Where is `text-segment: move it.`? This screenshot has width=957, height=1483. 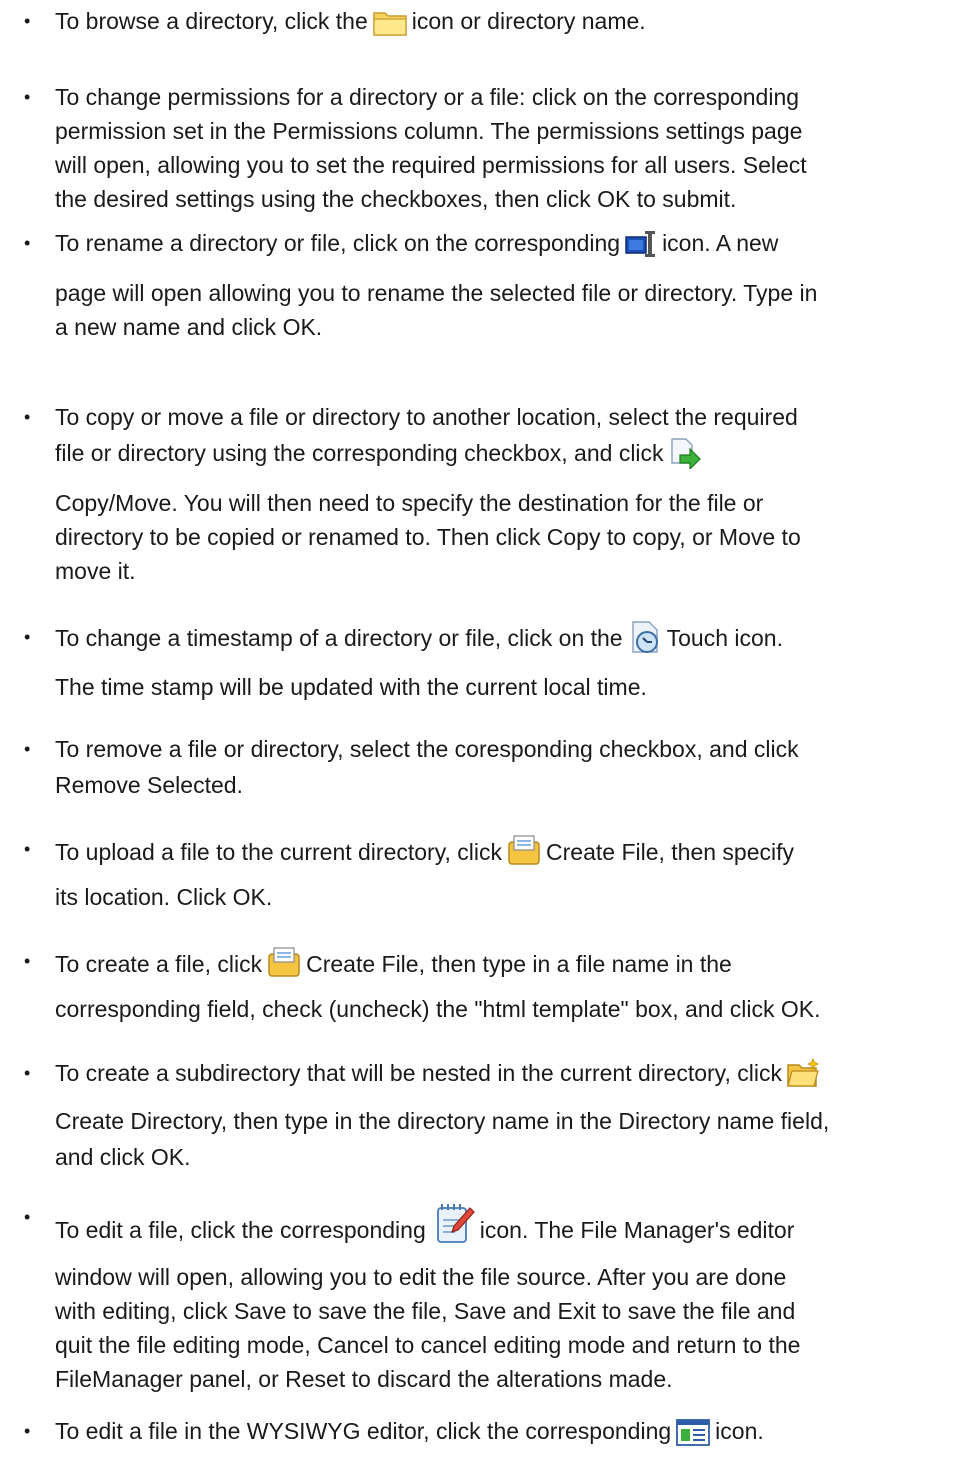 text-segment: move it. is located at coordinates (95, 571).